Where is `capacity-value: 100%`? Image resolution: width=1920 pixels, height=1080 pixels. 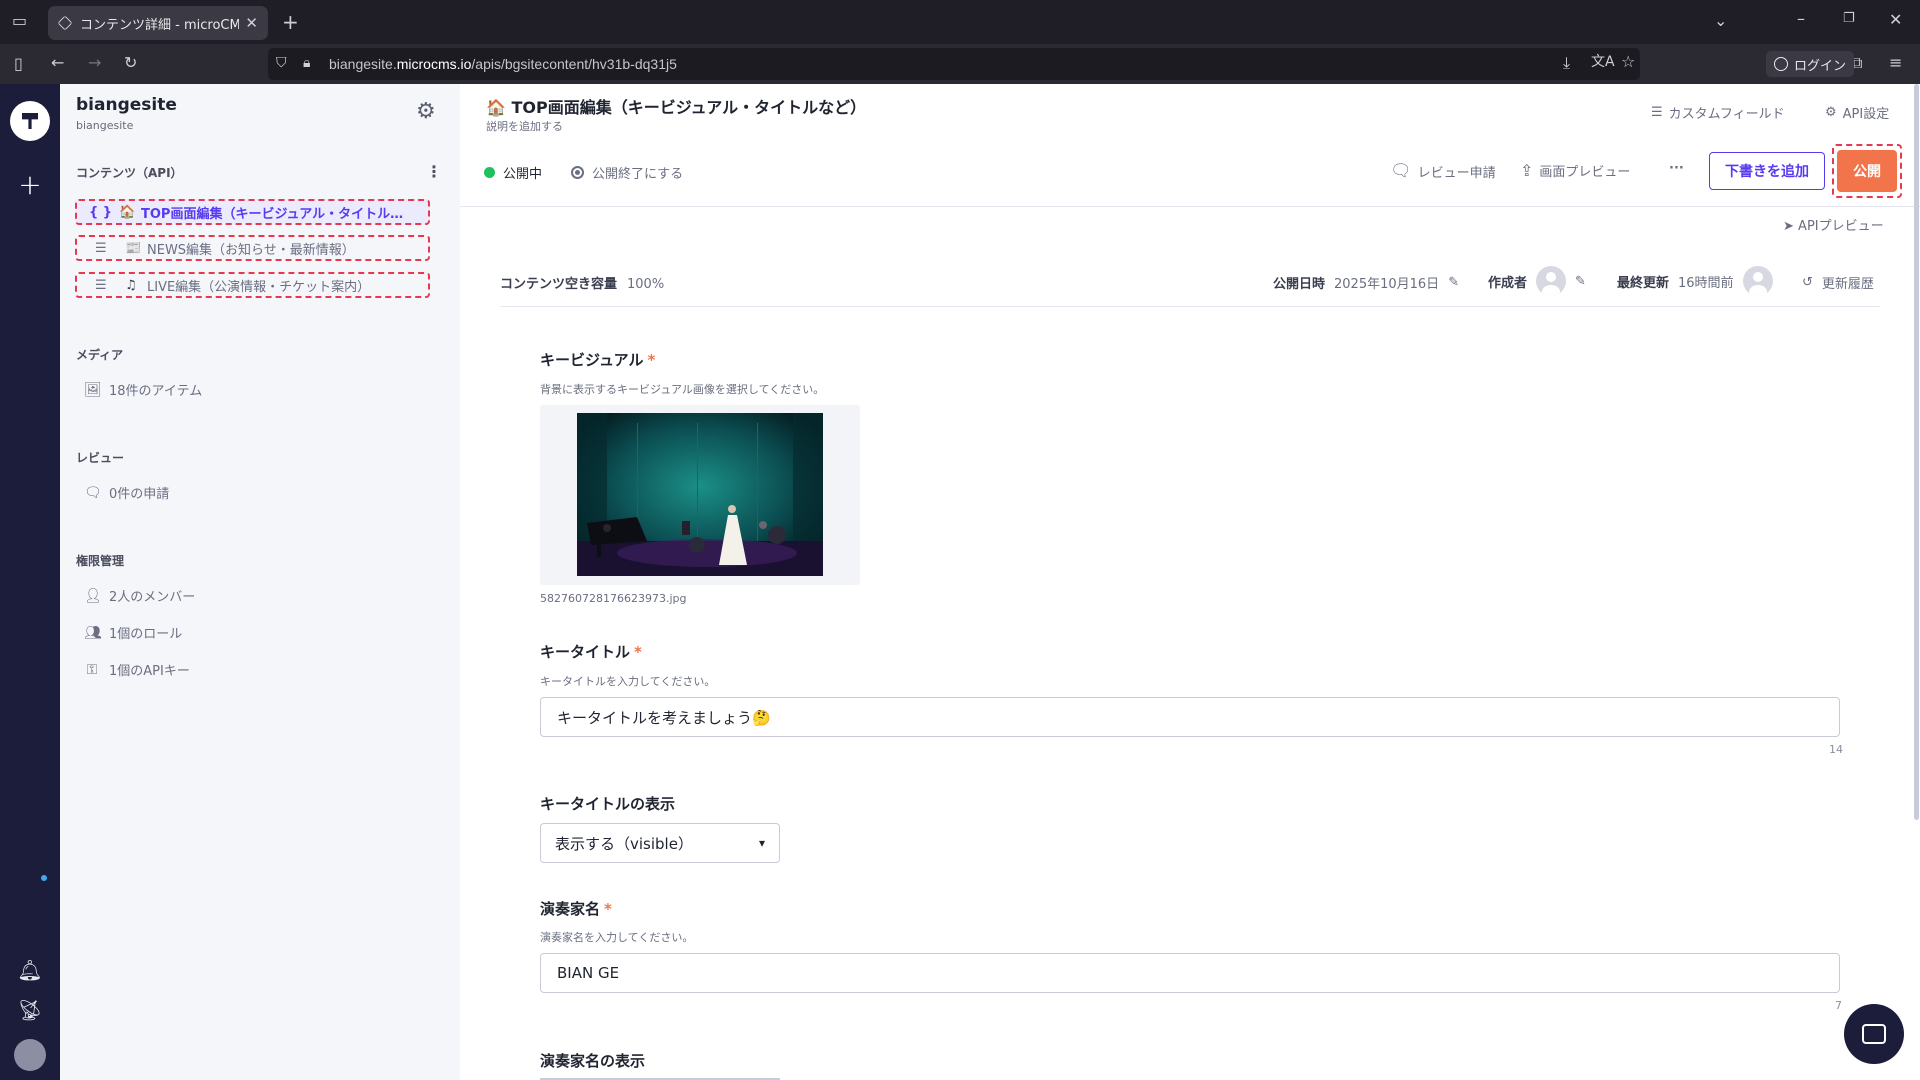 capacity-value: 100% is located at coordinates (646, 284).